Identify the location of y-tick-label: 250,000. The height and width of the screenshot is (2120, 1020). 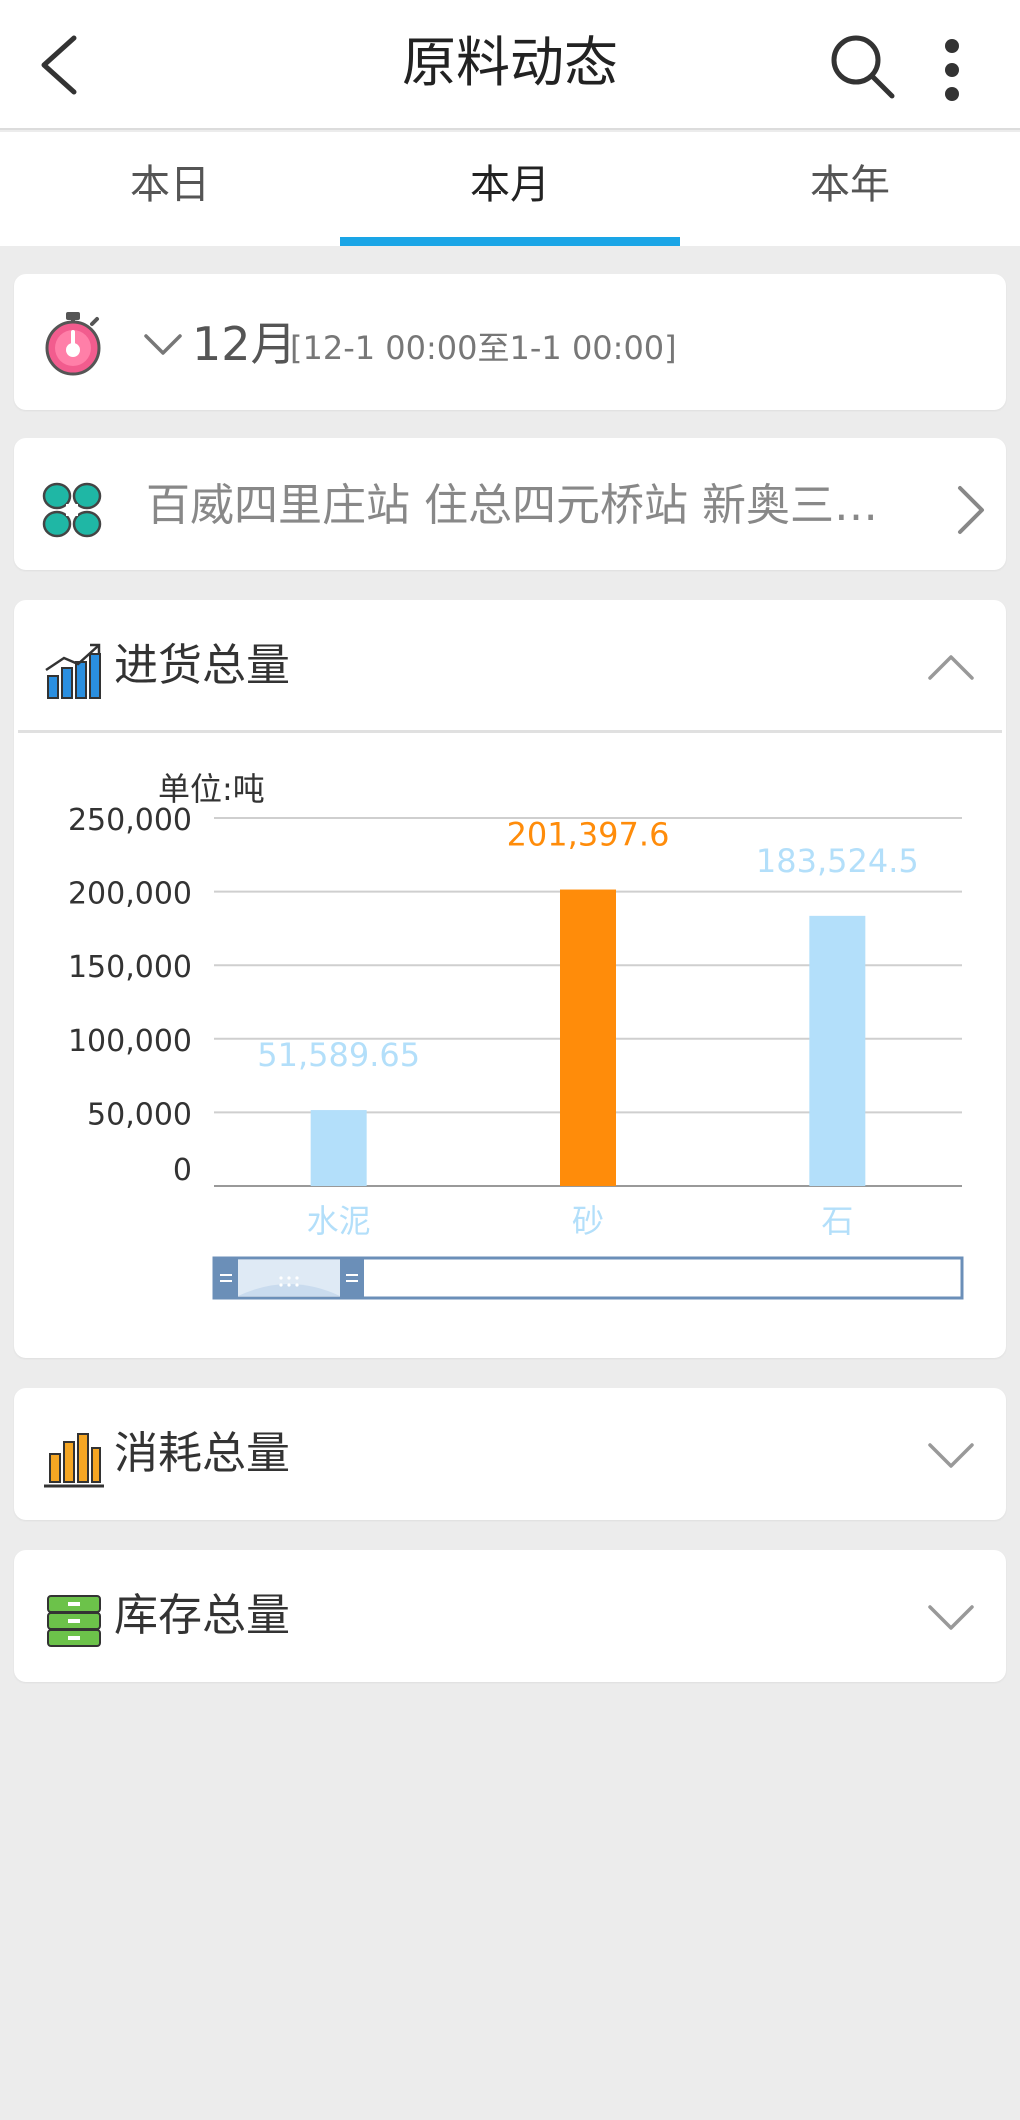
(130, 820).